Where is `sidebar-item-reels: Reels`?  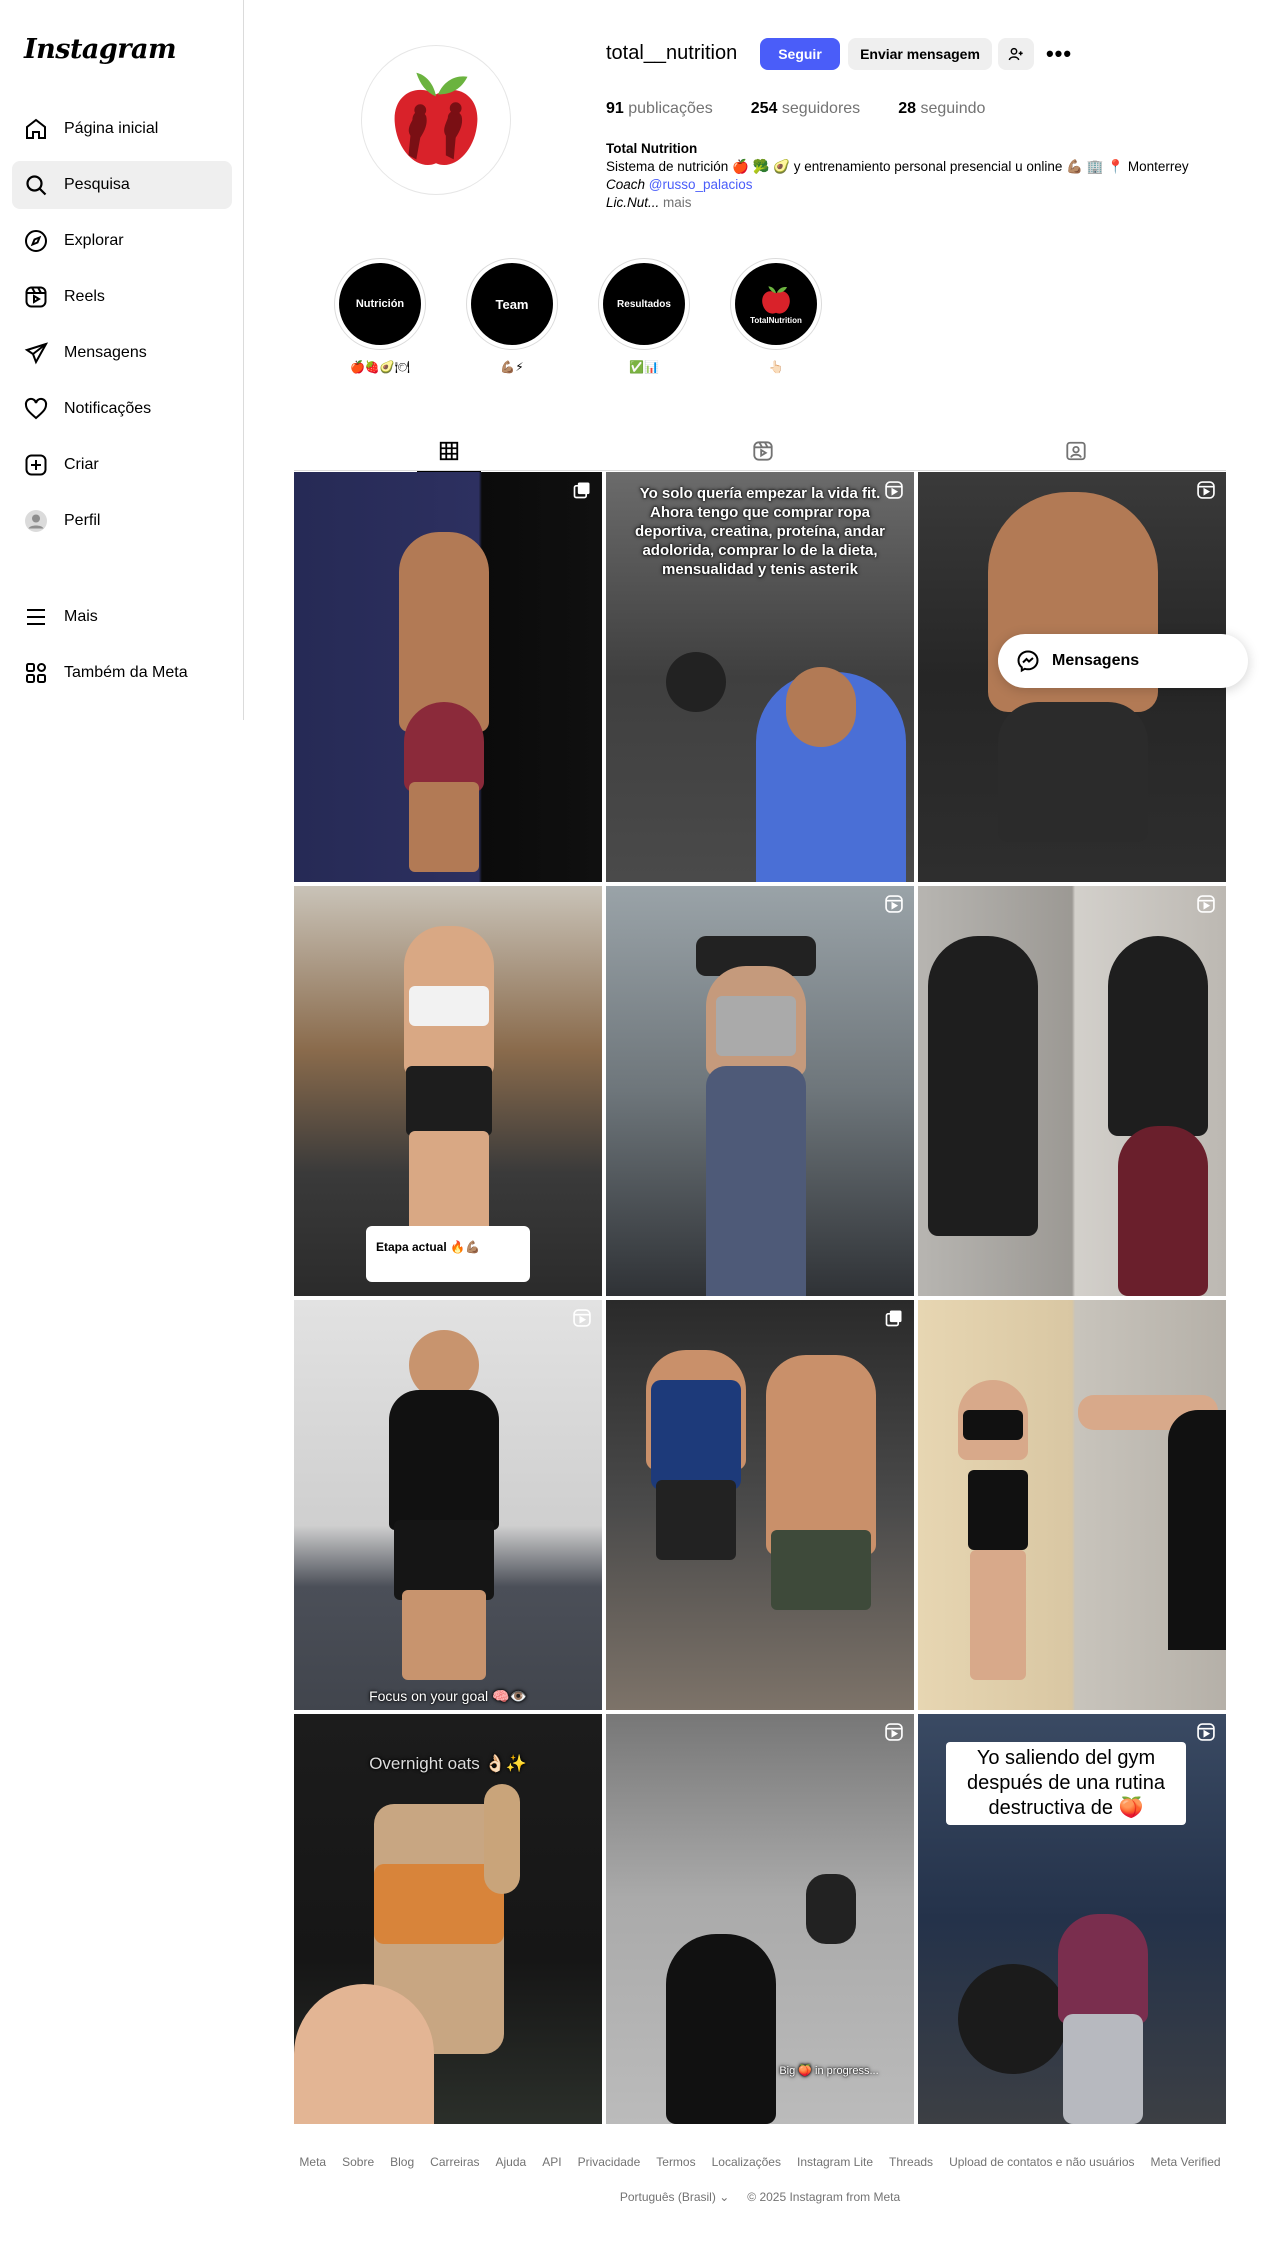
sidebar-item-reels: Reels is located at coordinates (122, 297).